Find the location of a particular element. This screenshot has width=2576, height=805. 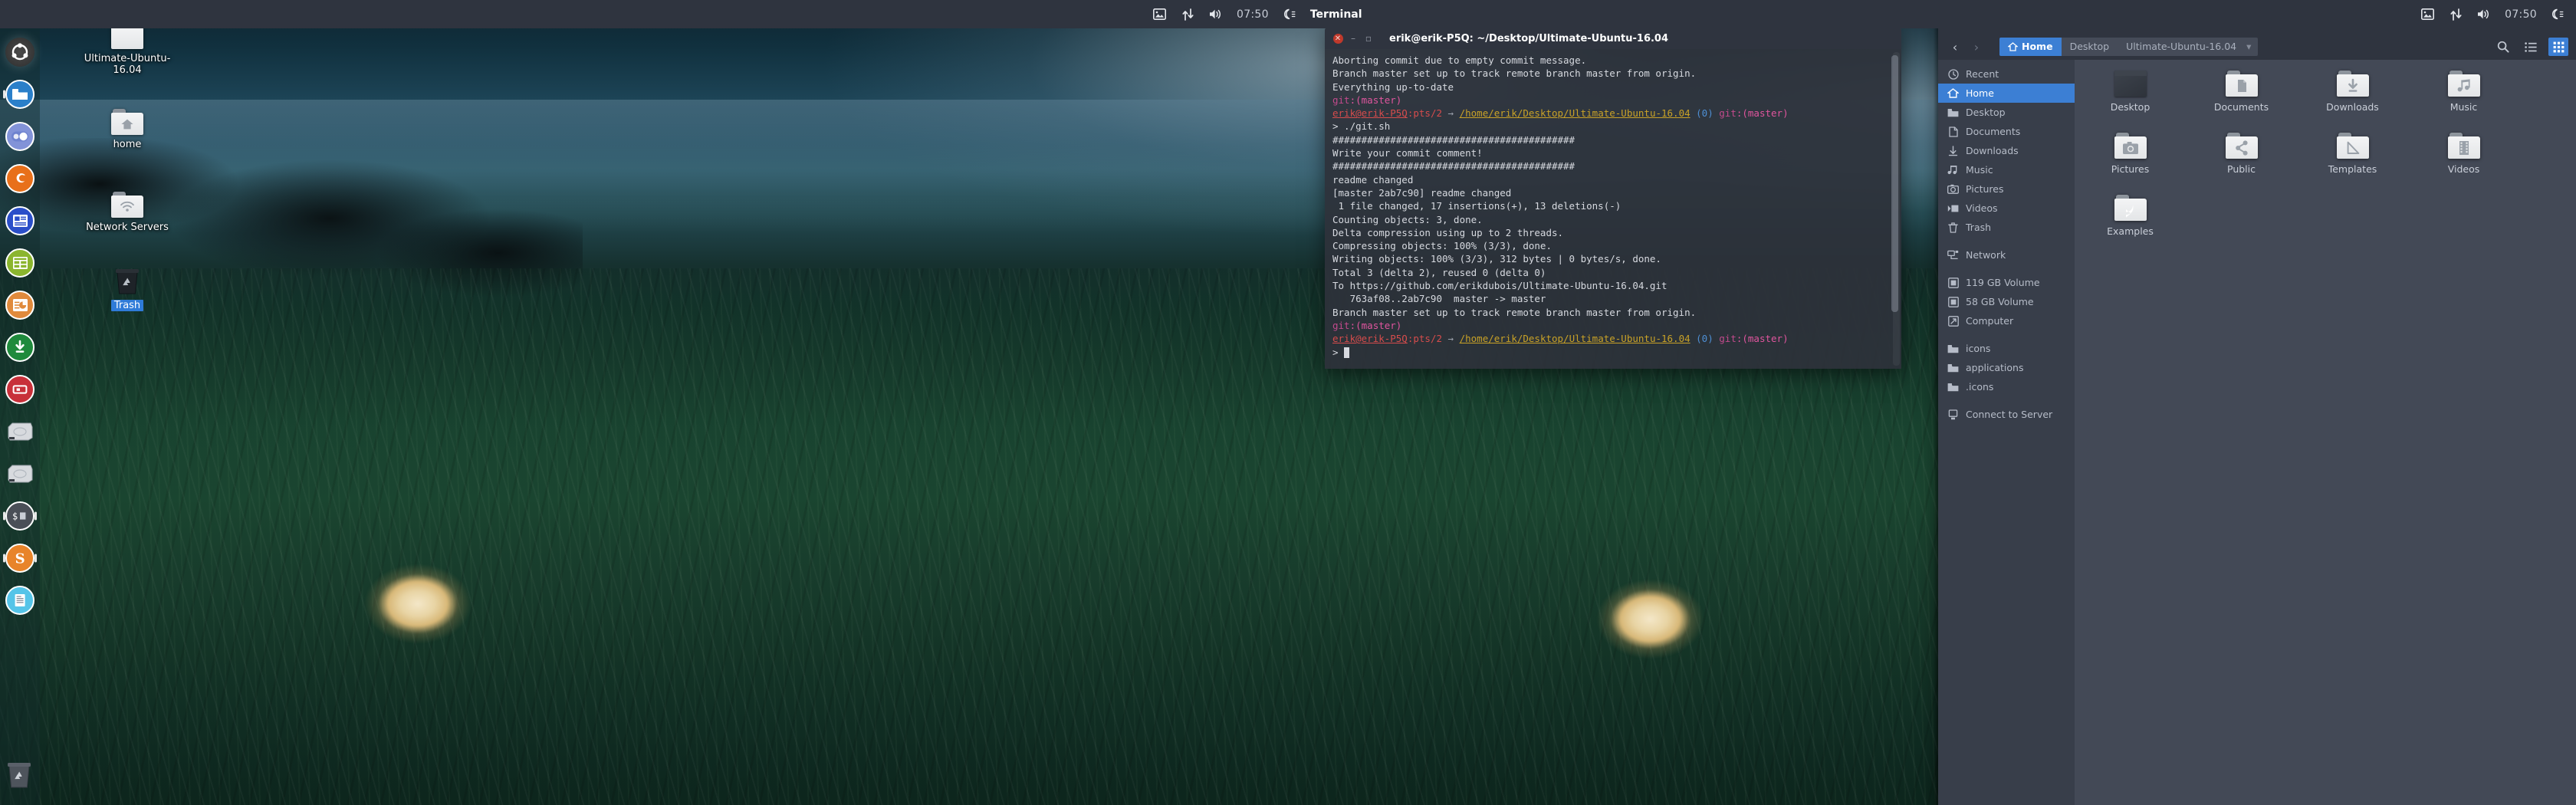

sidebar-item-58-gb-volume: 58 GB Volume is located at coordinates (2007, 301).